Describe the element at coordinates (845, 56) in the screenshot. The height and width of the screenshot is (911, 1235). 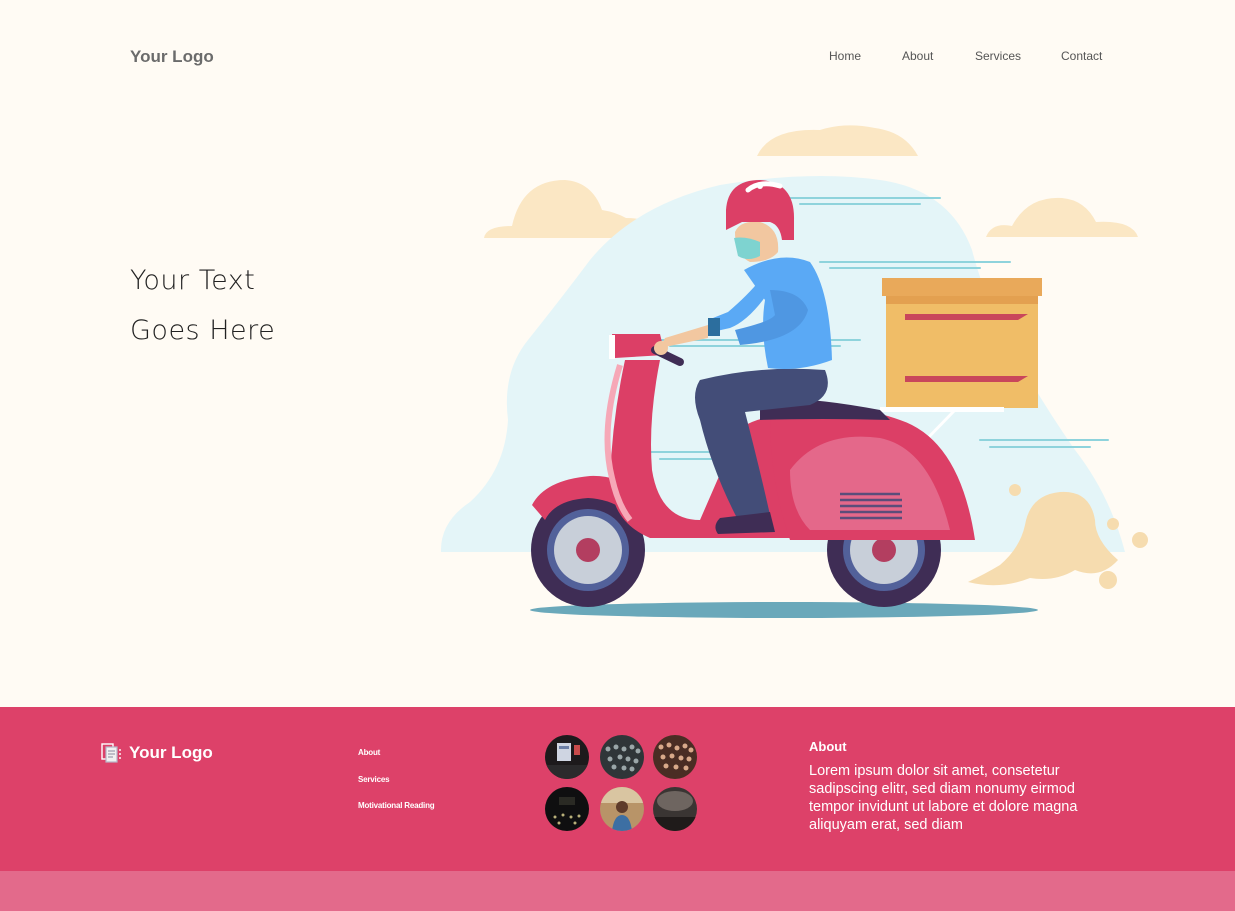
I see `nav-home: Home` at that location.